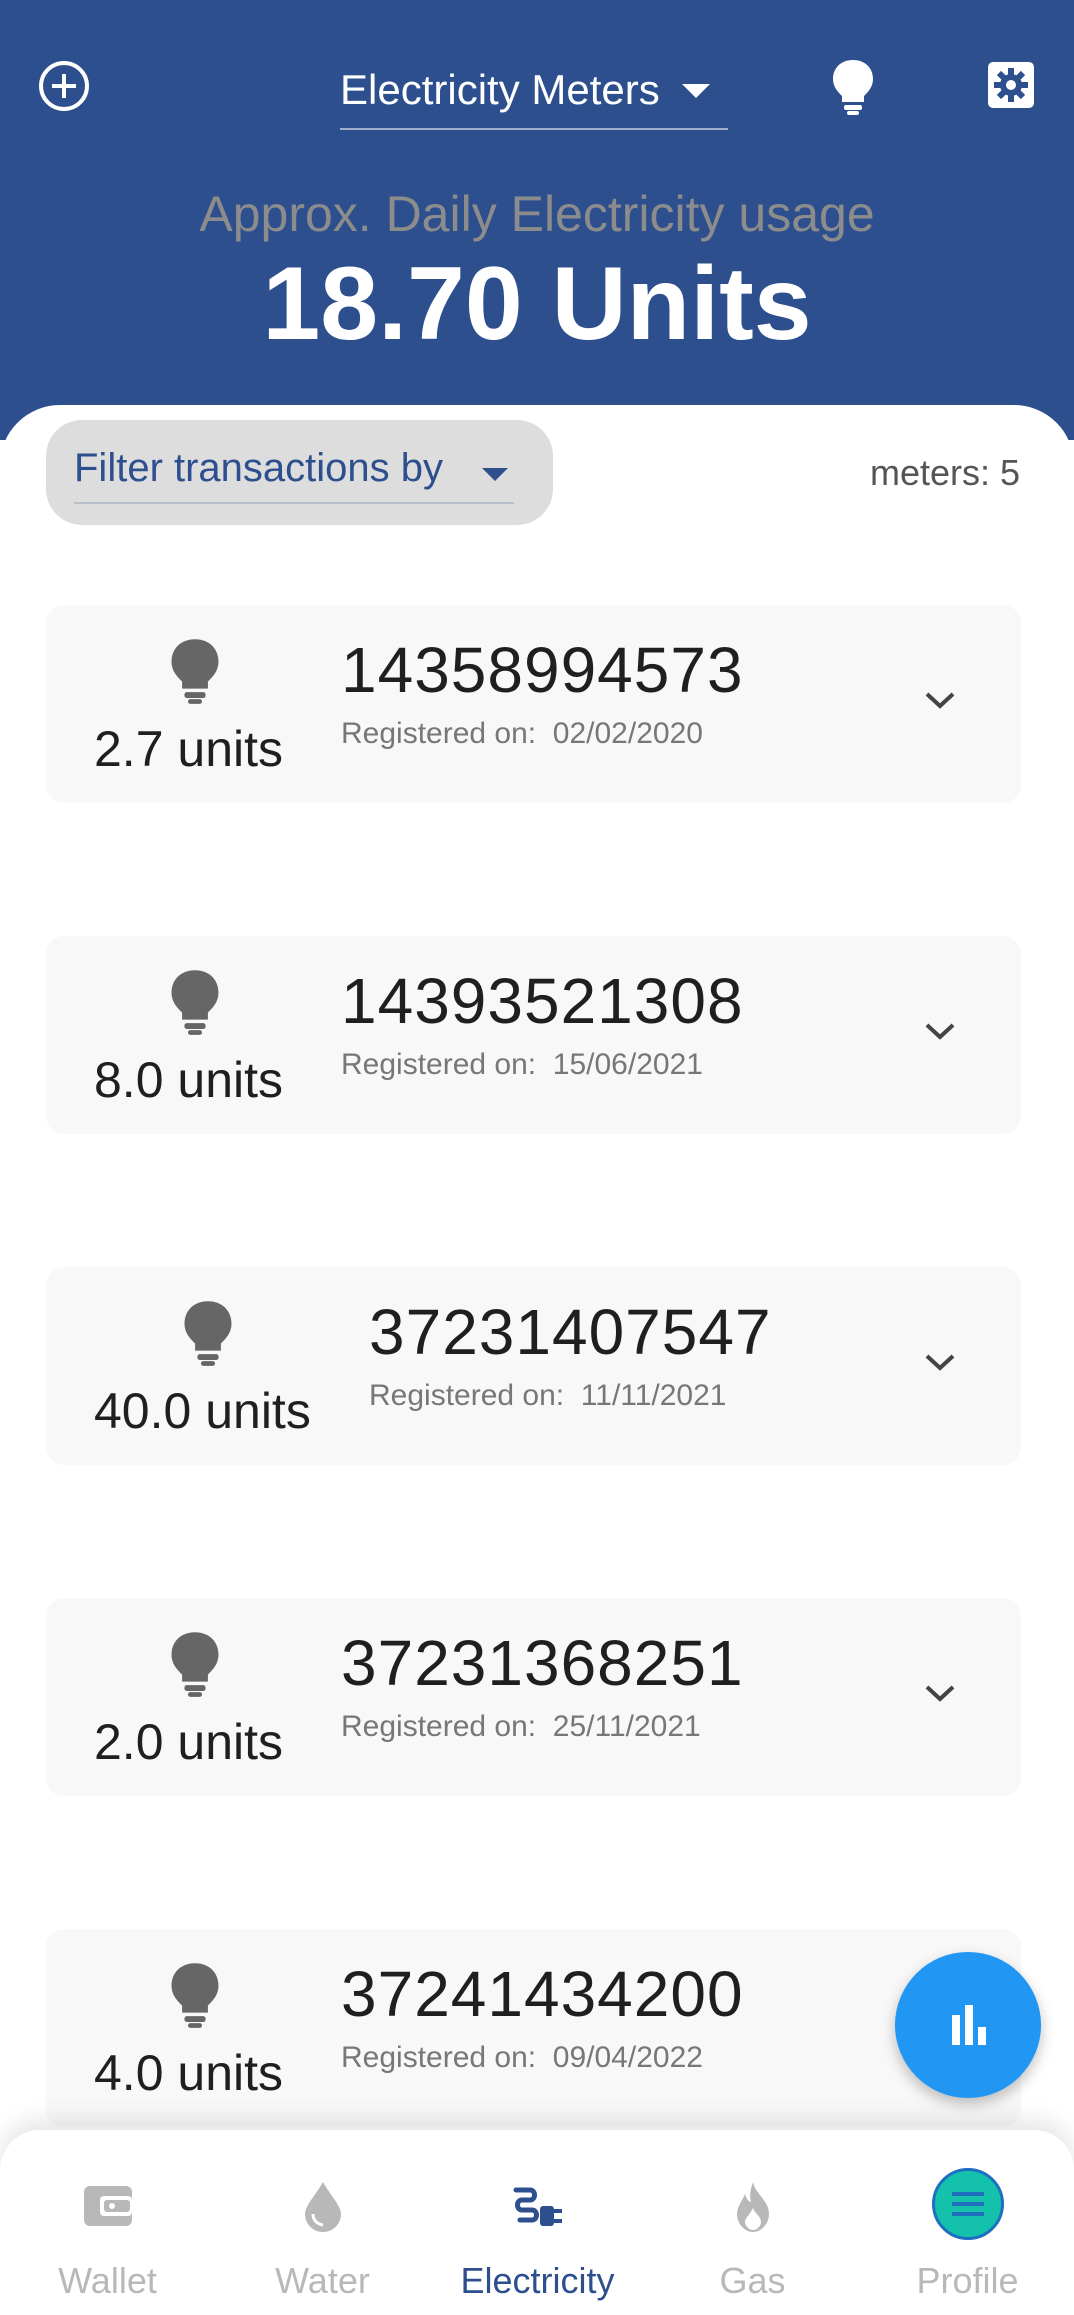  What do you see at coordinates (653, 1395) in the screenshot?
I see `registered-date: 11/11/2021` at bounding box center [653, 1395].